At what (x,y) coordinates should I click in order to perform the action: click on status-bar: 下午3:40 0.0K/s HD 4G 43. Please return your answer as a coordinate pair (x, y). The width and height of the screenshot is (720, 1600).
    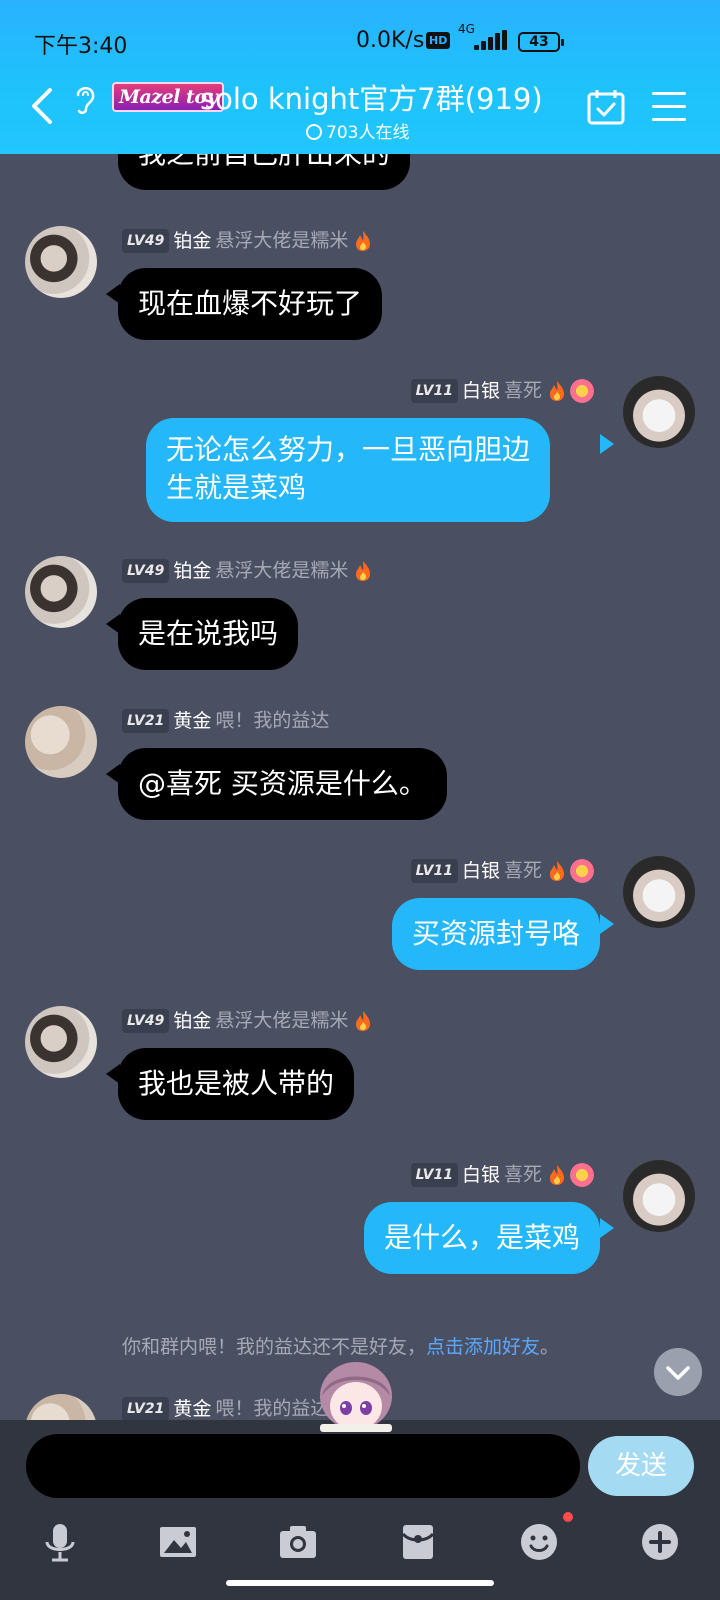
    Looking at the image, I should click on (367, 40).